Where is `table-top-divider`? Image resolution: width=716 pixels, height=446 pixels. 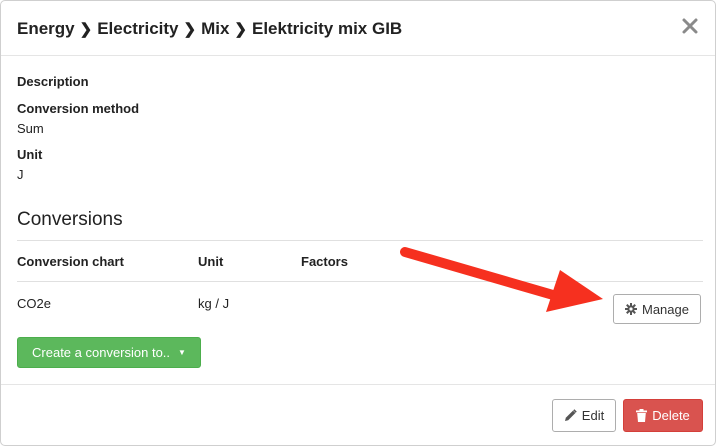 table-top-divider is located at coordinates (360, 240).